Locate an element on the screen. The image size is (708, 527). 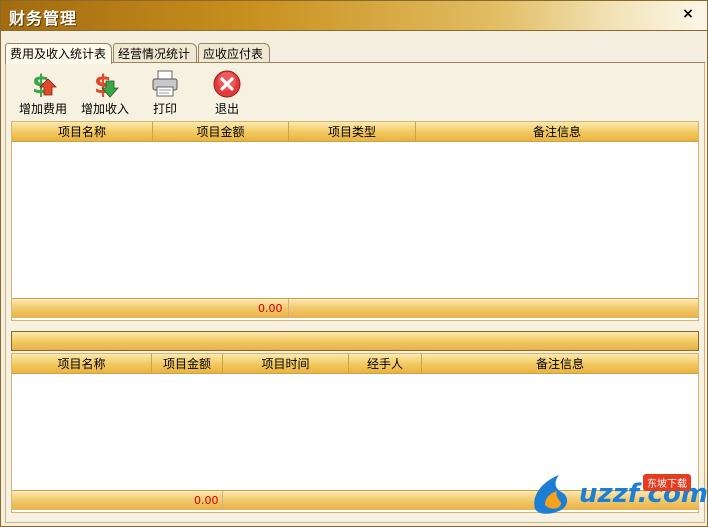
print-label: 打印 is located at coordinates (164, 109).